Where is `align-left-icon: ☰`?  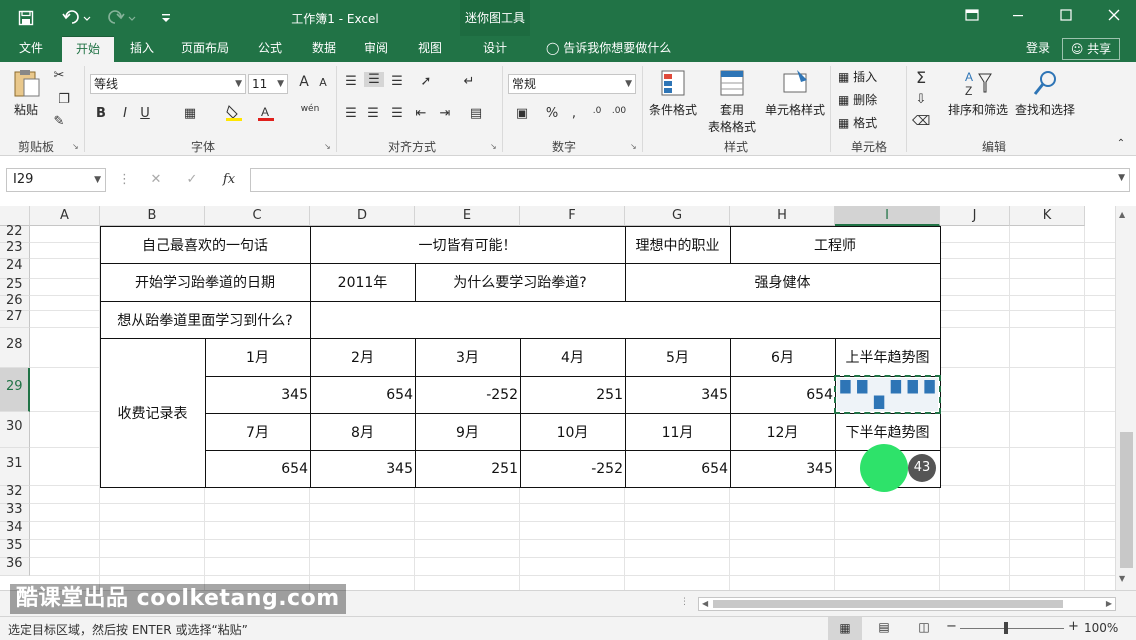 align-left-icon: ☰ is located at coordinates (351, 113).